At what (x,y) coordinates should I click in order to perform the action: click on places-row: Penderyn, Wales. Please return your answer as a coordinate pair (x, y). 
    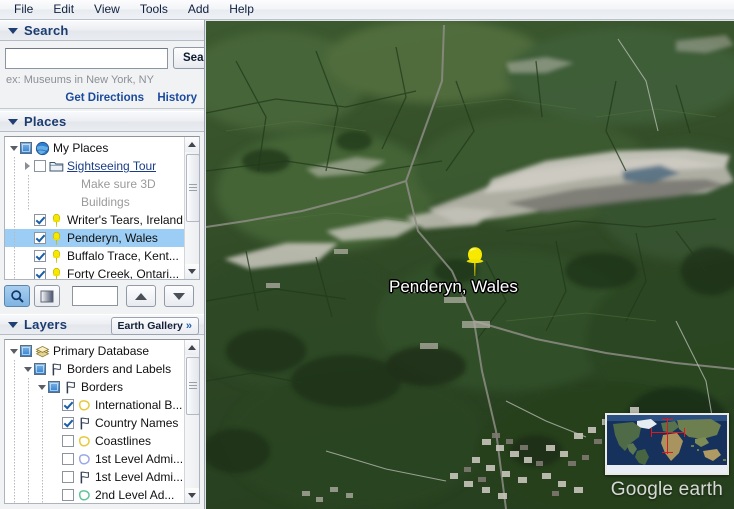
    Looking at the image, I should click on (94, 238).